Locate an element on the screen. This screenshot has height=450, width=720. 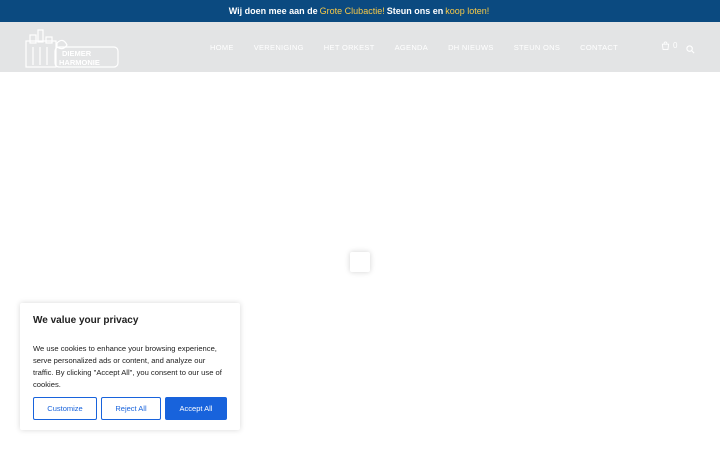
svg-text: HARMONIE is located at coordinates (79, 62).